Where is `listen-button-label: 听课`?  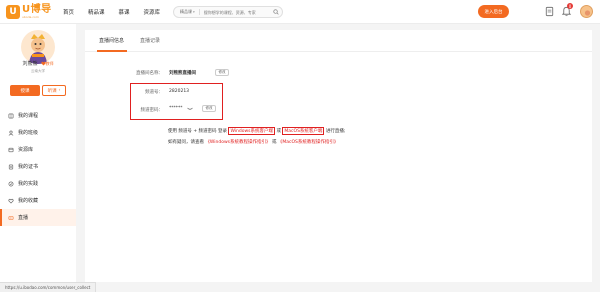
listen-button-label: 听课 is located at coordinates (52, 91).